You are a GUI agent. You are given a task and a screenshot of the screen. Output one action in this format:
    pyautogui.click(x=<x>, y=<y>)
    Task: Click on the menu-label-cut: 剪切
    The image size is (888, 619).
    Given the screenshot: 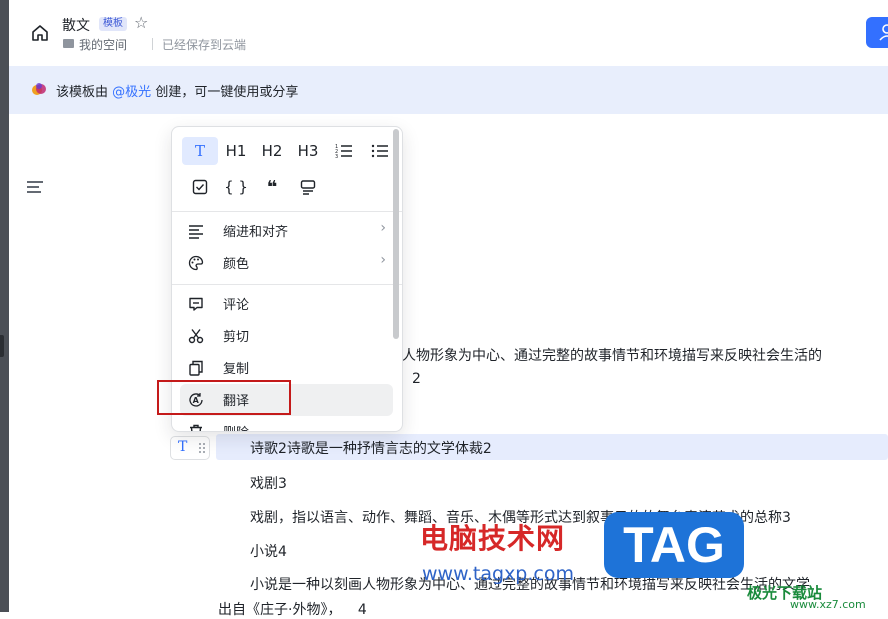 What is the action you would take?
    pyautogui.click(x=236, y=337)
    